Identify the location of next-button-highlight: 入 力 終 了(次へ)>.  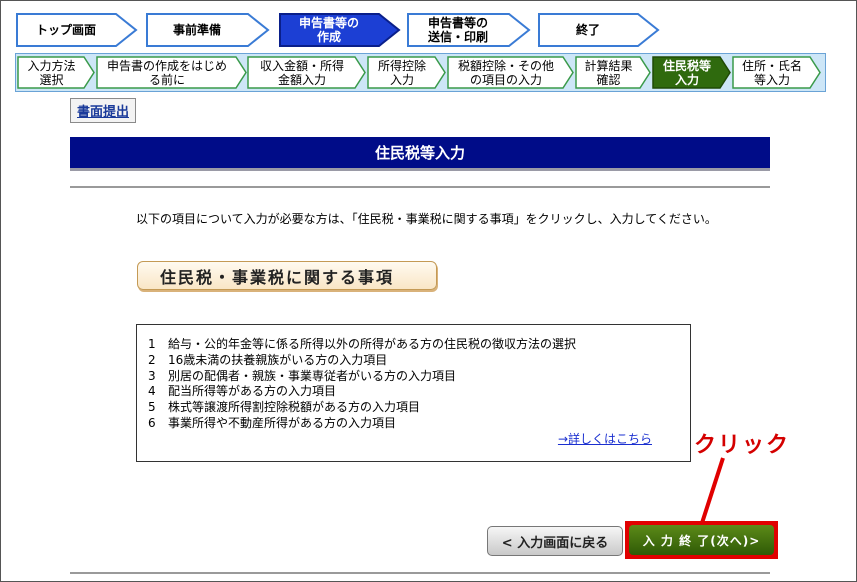
(701, 540).